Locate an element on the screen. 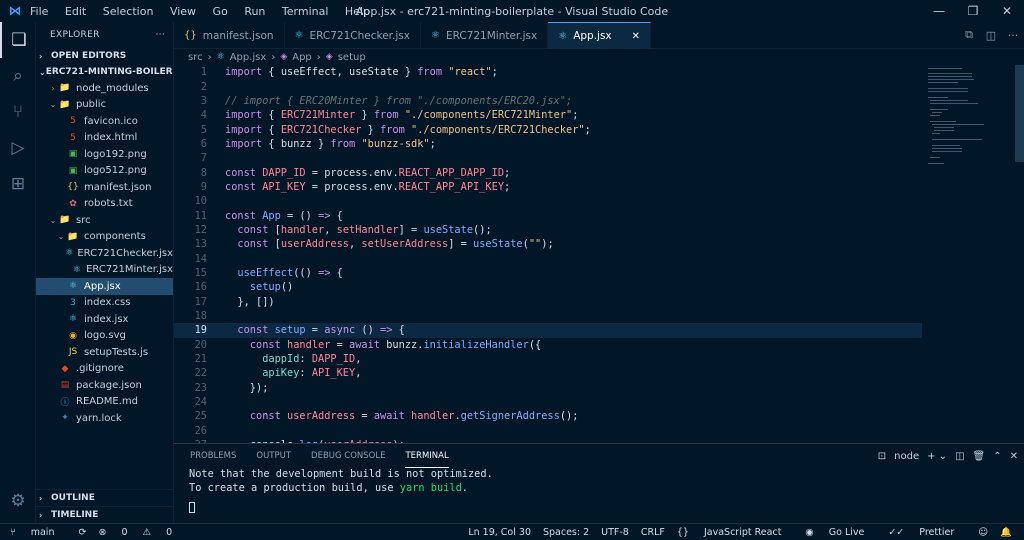 The image size is (1024, 540). tab-terminal: TERMINAL is located at coordinates (427, 456).